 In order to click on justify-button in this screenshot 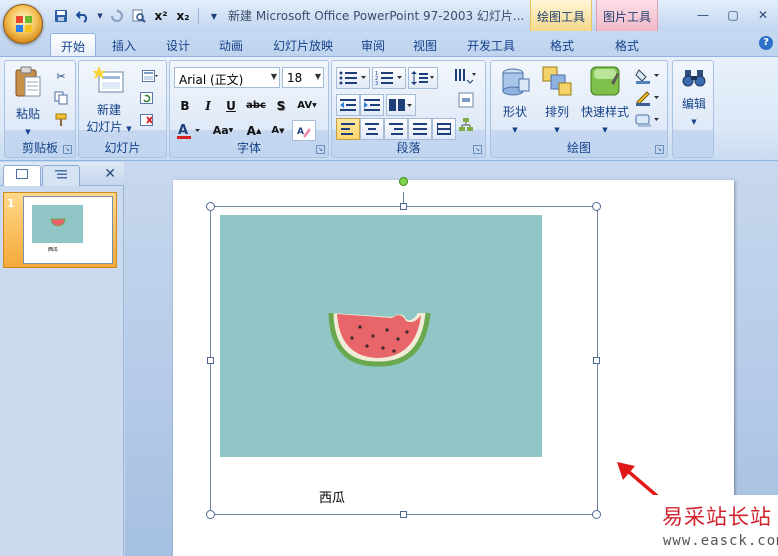, I will do `click(420, 129)`.